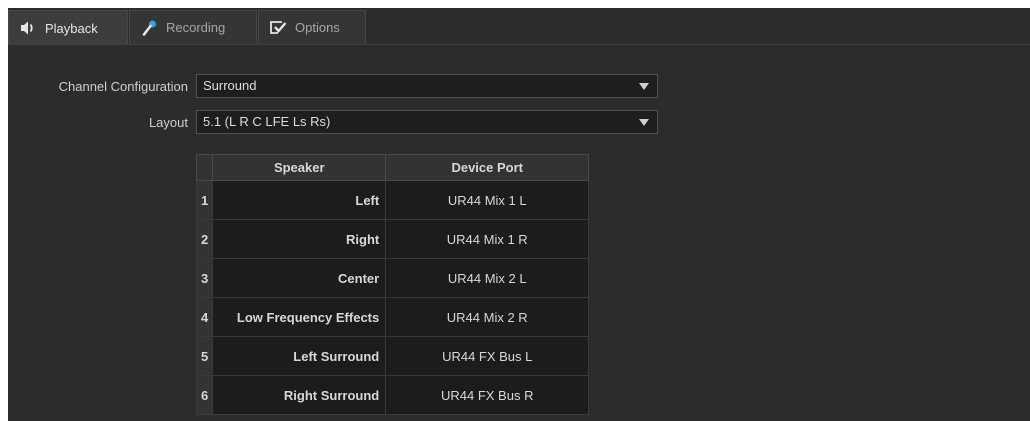 The image size is (1030, 421). I want to click on speaker-cell: Center, so click(299, 278).